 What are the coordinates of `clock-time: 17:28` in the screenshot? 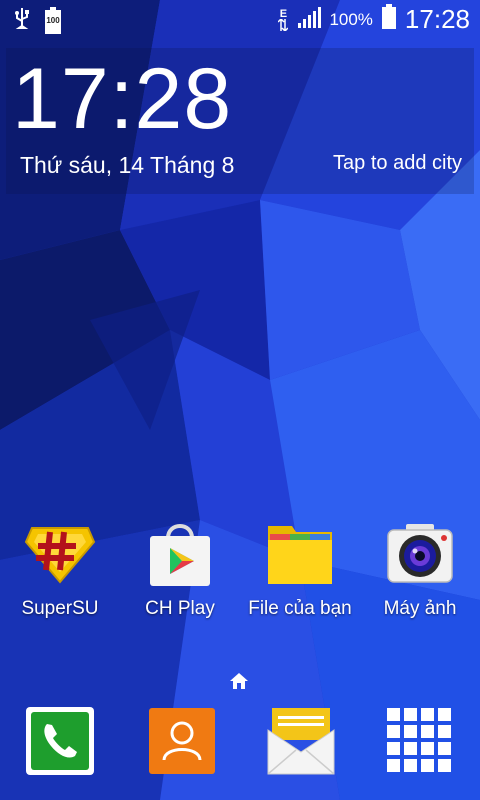 It's located at (122, 99).